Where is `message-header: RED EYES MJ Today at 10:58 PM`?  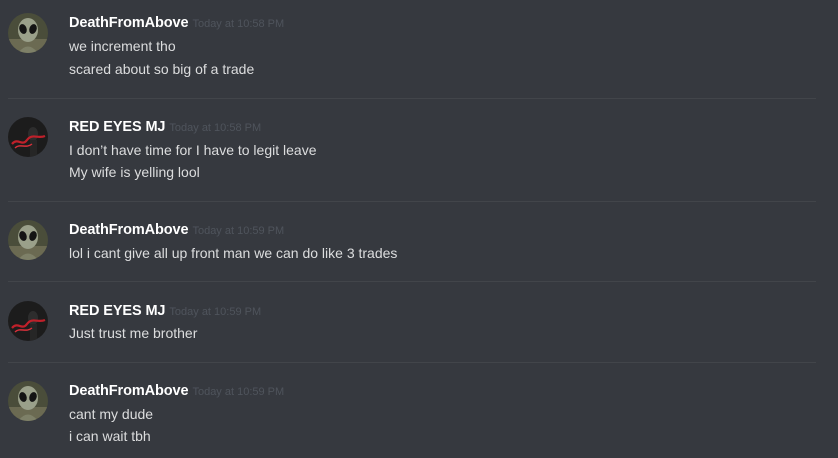
message-header: RED EYES MJ Today at 10:58 PM is located at coordinates (165, 128).